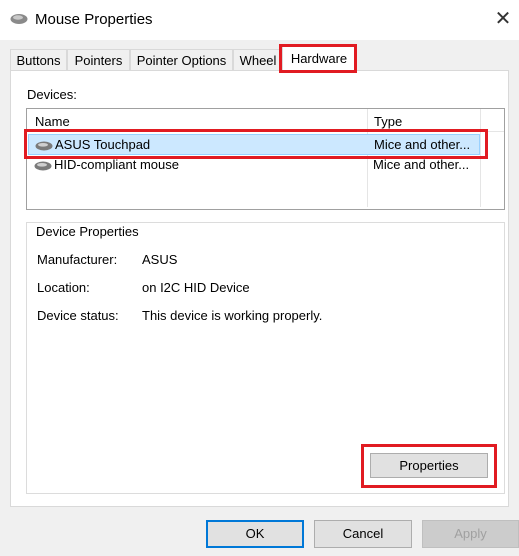  I want to click on column-type-header: Type, so click(388, 121).